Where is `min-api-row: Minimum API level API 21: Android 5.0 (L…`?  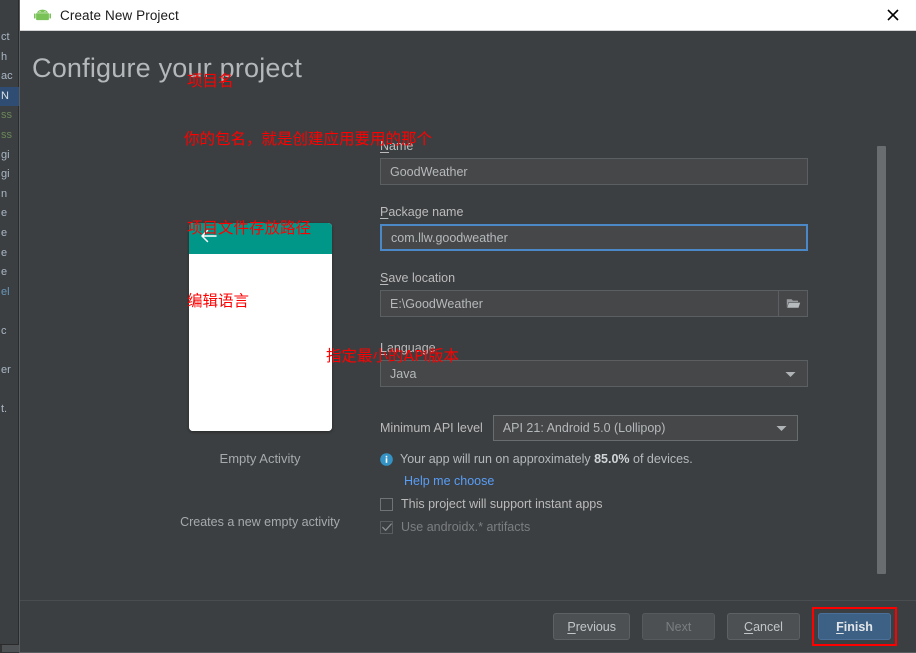
min-api-row: Minimum API level API 21: Android 5.0 (L… is located at coordinates (625, 428).